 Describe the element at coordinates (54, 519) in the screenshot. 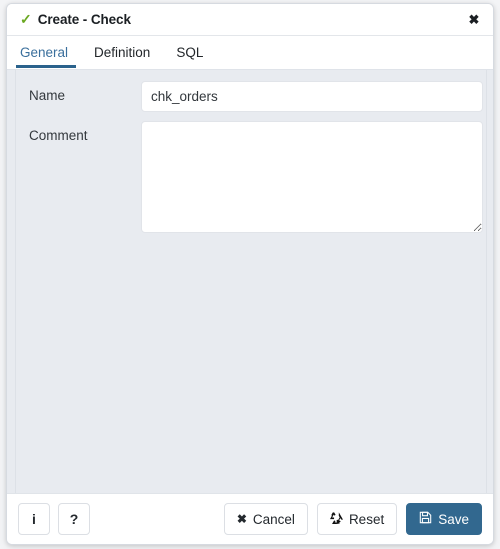

I see `footer-left-group: i ?` at that location.